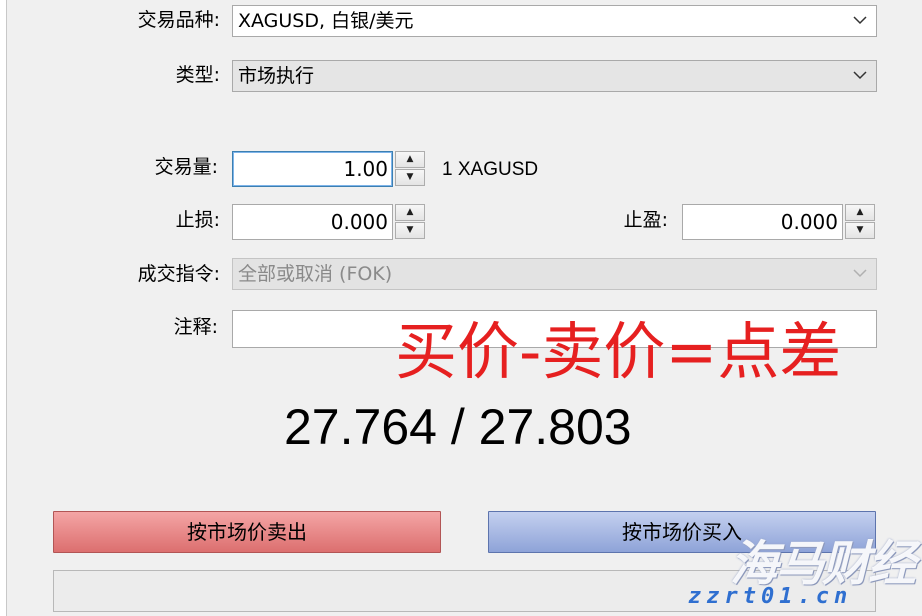 The image size is (922, 616). What do you see at coordinates (554, 76) in the screenshot?
I see `type-select: 市场执行` at bounding box center [554, 76].